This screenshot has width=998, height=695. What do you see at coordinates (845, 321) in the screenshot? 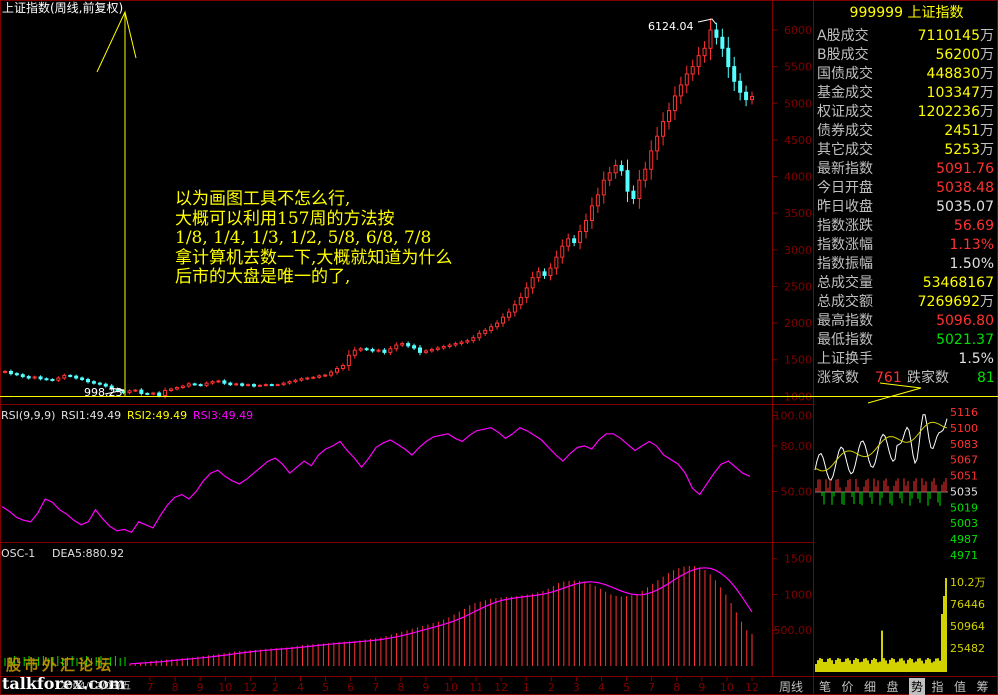
I see `quote-key: 最高指数` at bounding box center [845, 321].